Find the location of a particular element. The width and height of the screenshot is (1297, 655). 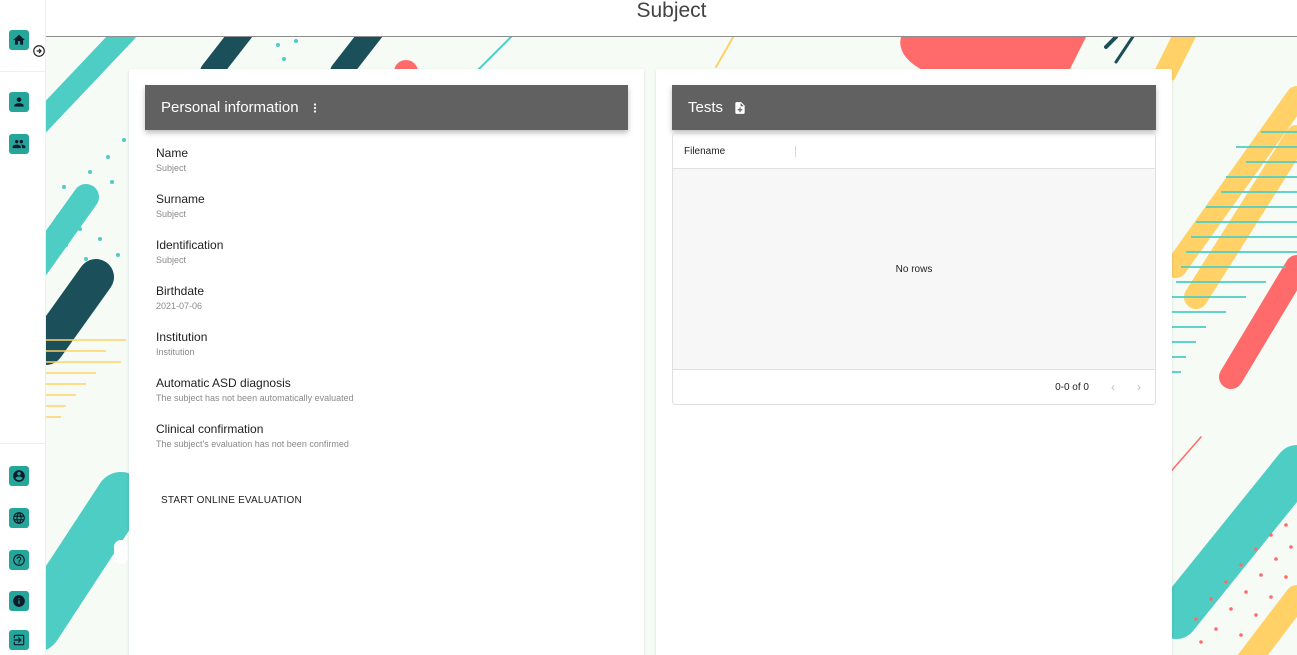

field-label: Automatic ASD diagnosis is located at coordinates (223, 383).